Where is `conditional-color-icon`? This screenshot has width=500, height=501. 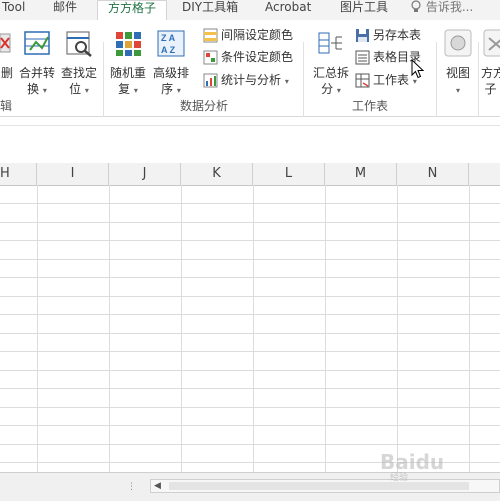 conditional-color-icon is located at coordinates (210, 57).